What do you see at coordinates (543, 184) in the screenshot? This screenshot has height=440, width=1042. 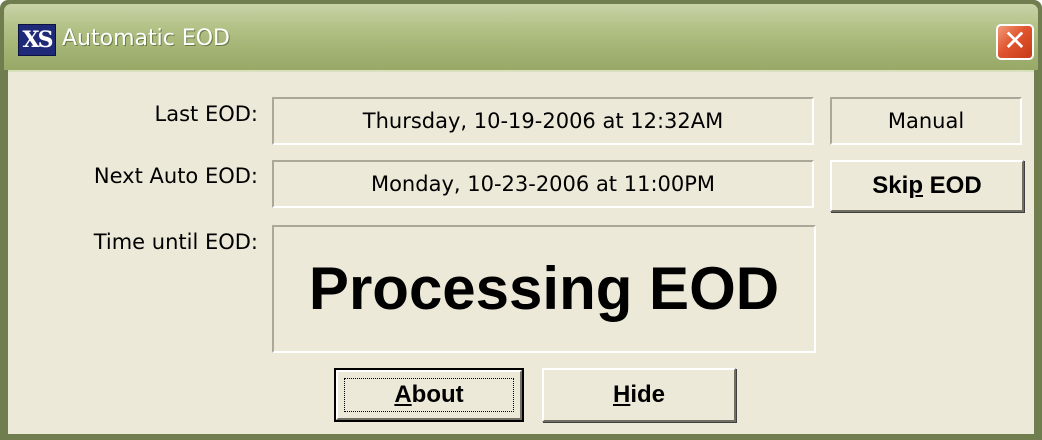 I see `next-auto-eod-value: Monday, 10-23-2006 at 11:00PM` at bounding box center [543, 184].